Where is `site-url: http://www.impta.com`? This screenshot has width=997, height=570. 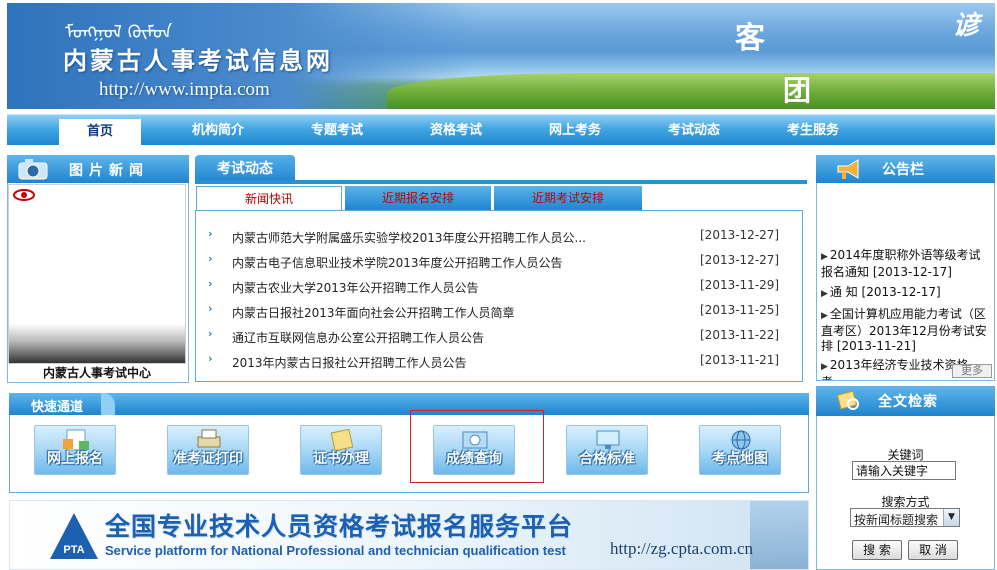
site-url: http://www.impta.com is located at coordinates (184, 89).